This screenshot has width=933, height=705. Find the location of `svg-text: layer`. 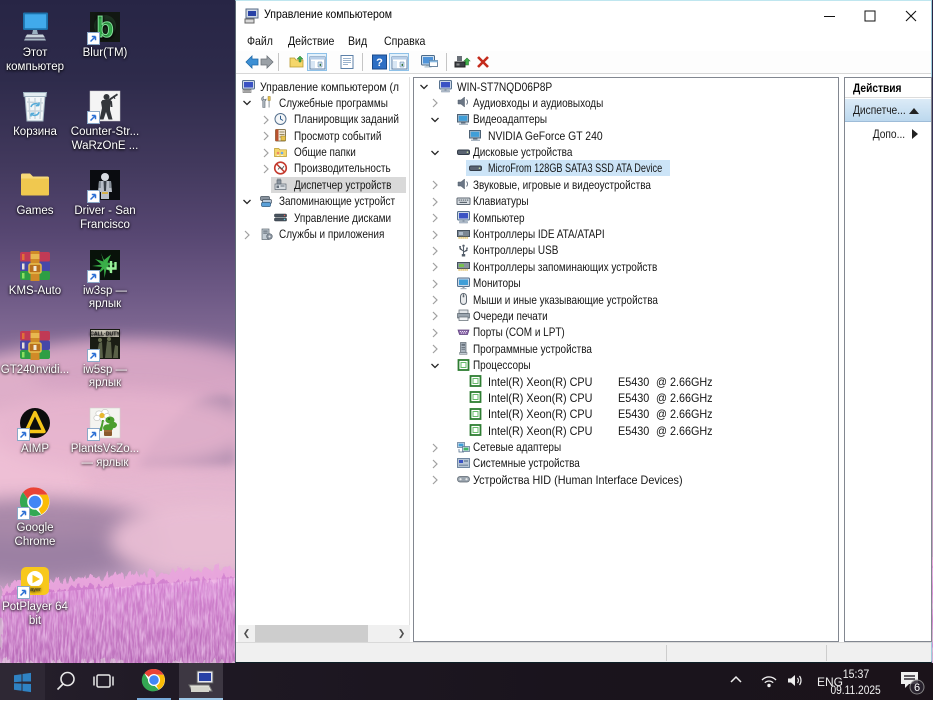

svg-text: layer is located at coordinates (35, 590).